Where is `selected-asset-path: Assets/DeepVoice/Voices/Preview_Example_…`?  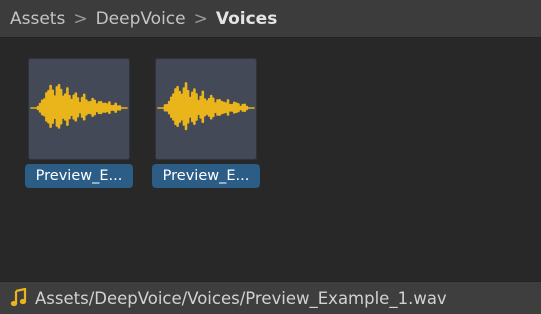 selected-asset-path: Assets/DeepVoice/Voices/Preview_Example_… is located at coordinates (241, 298).